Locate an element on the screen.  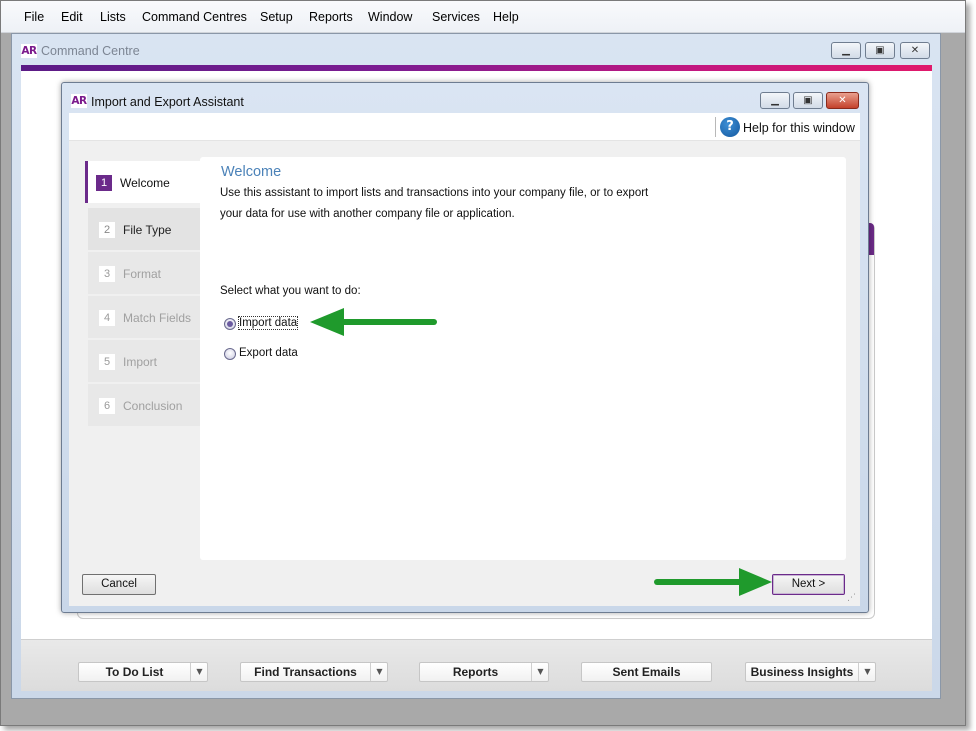
step-import: 5 Import is located at coordinates (144, 361).